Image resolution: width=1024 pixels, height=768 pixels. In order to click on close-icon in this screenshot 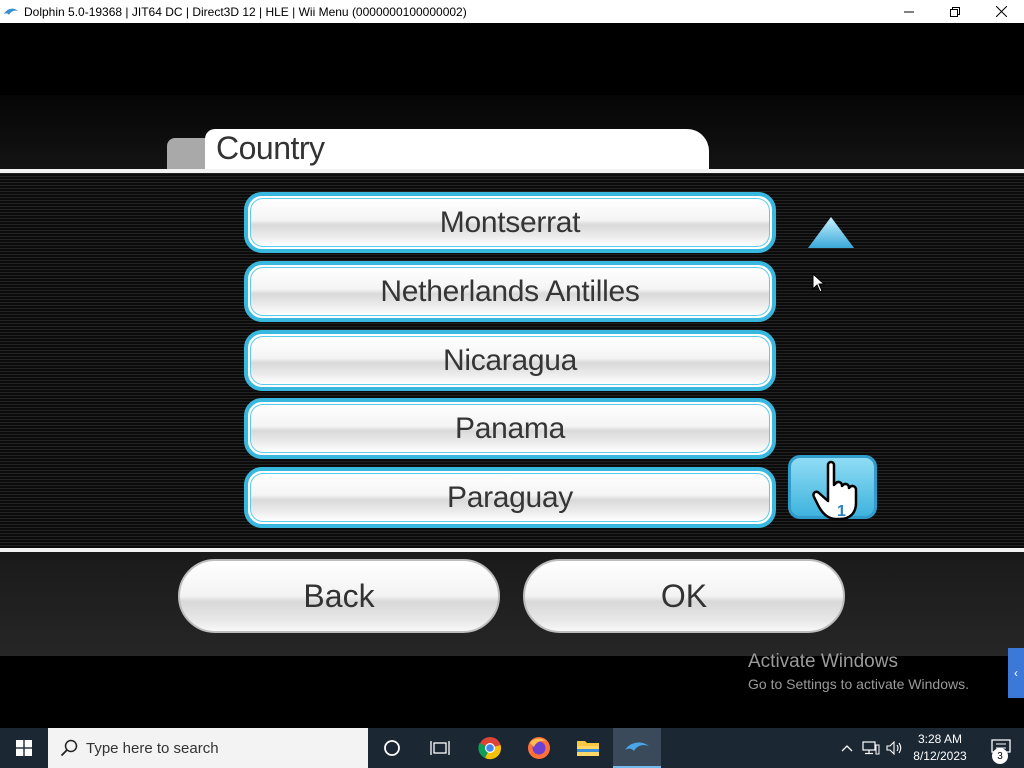, I will do `click(1001, 11)`.